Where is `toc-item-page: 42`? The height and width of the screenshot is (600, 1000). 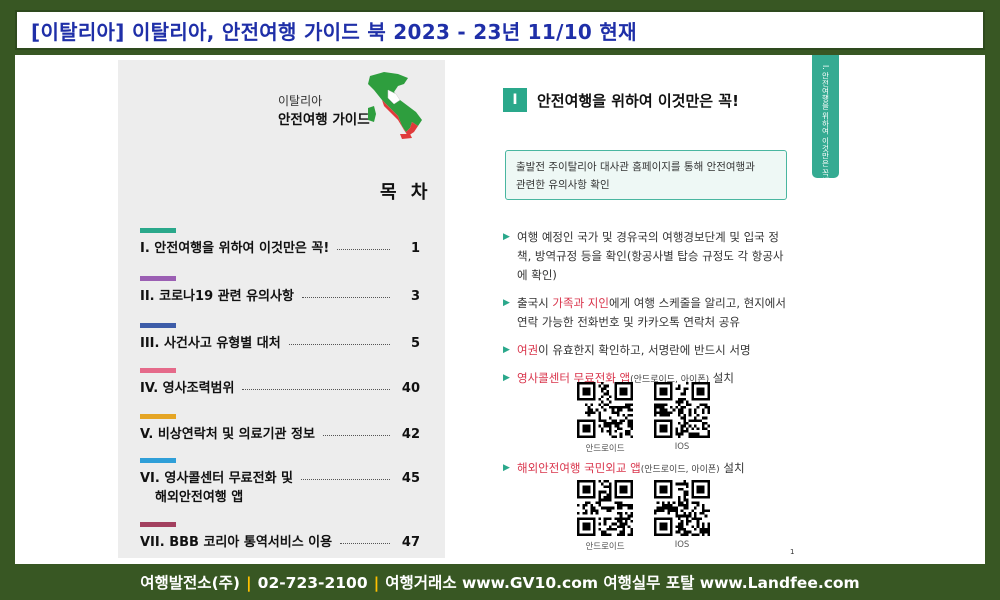
toc-item-page: 42 is located at coordinates (410, 434).